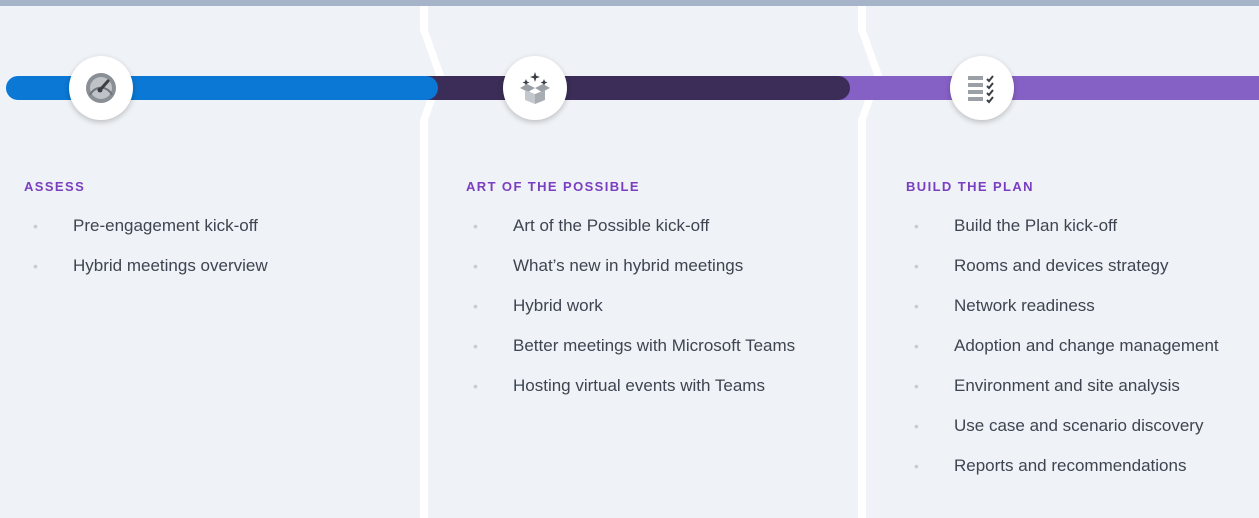  What do you see at coordinates (170, 265) in the screenshot?
I see `list-item-label: Hybrid meetings overview` at bounding box center [170, 265].